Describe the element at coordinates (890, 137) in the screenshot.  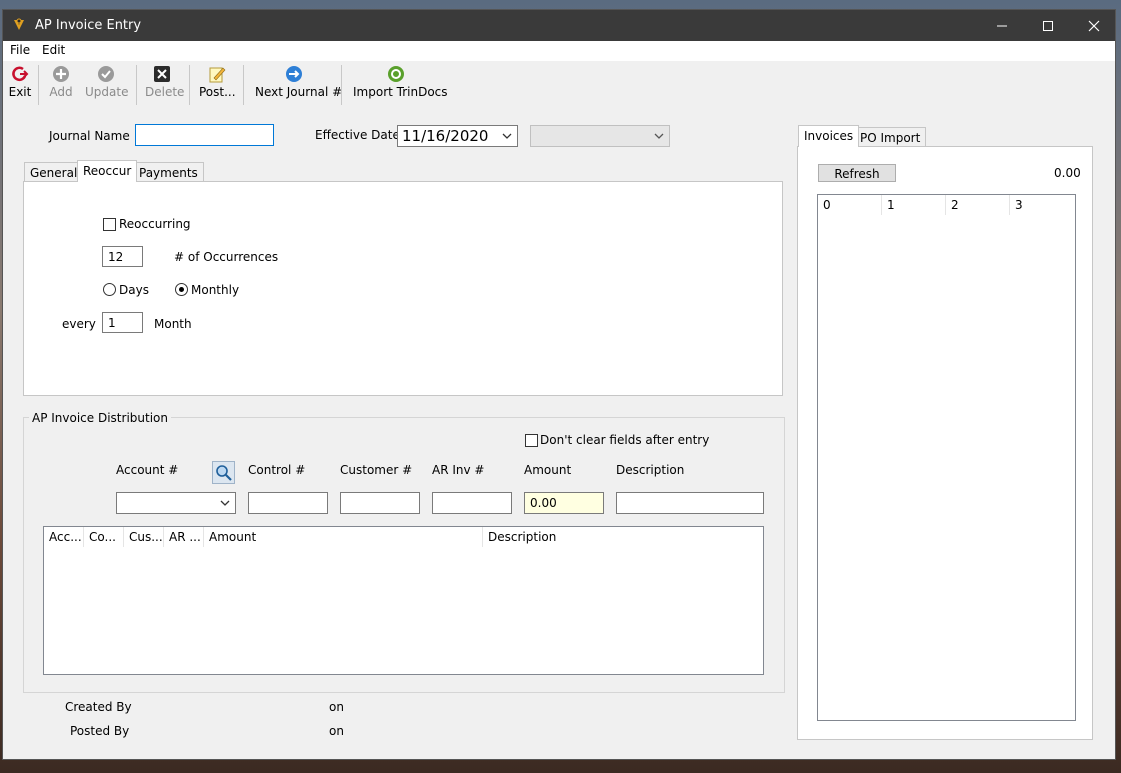
I see `tab-po-import: PO Import` at that location.